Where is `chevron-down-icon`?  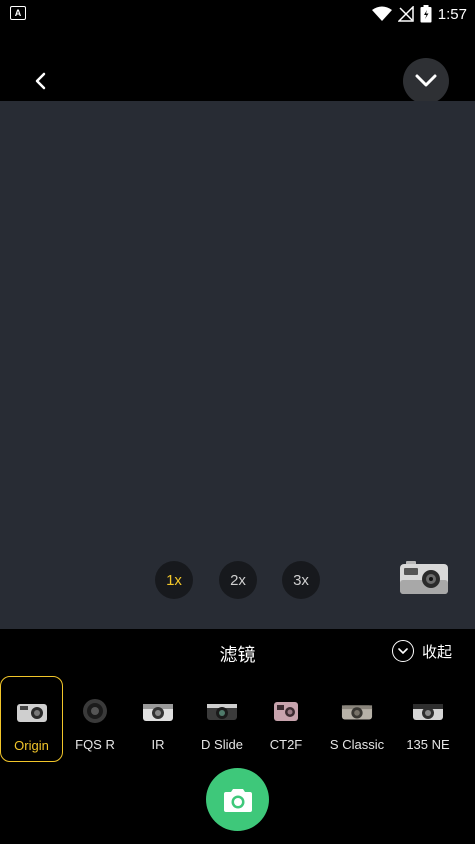
chevron-down-icon is located at coordinates (426, 80).